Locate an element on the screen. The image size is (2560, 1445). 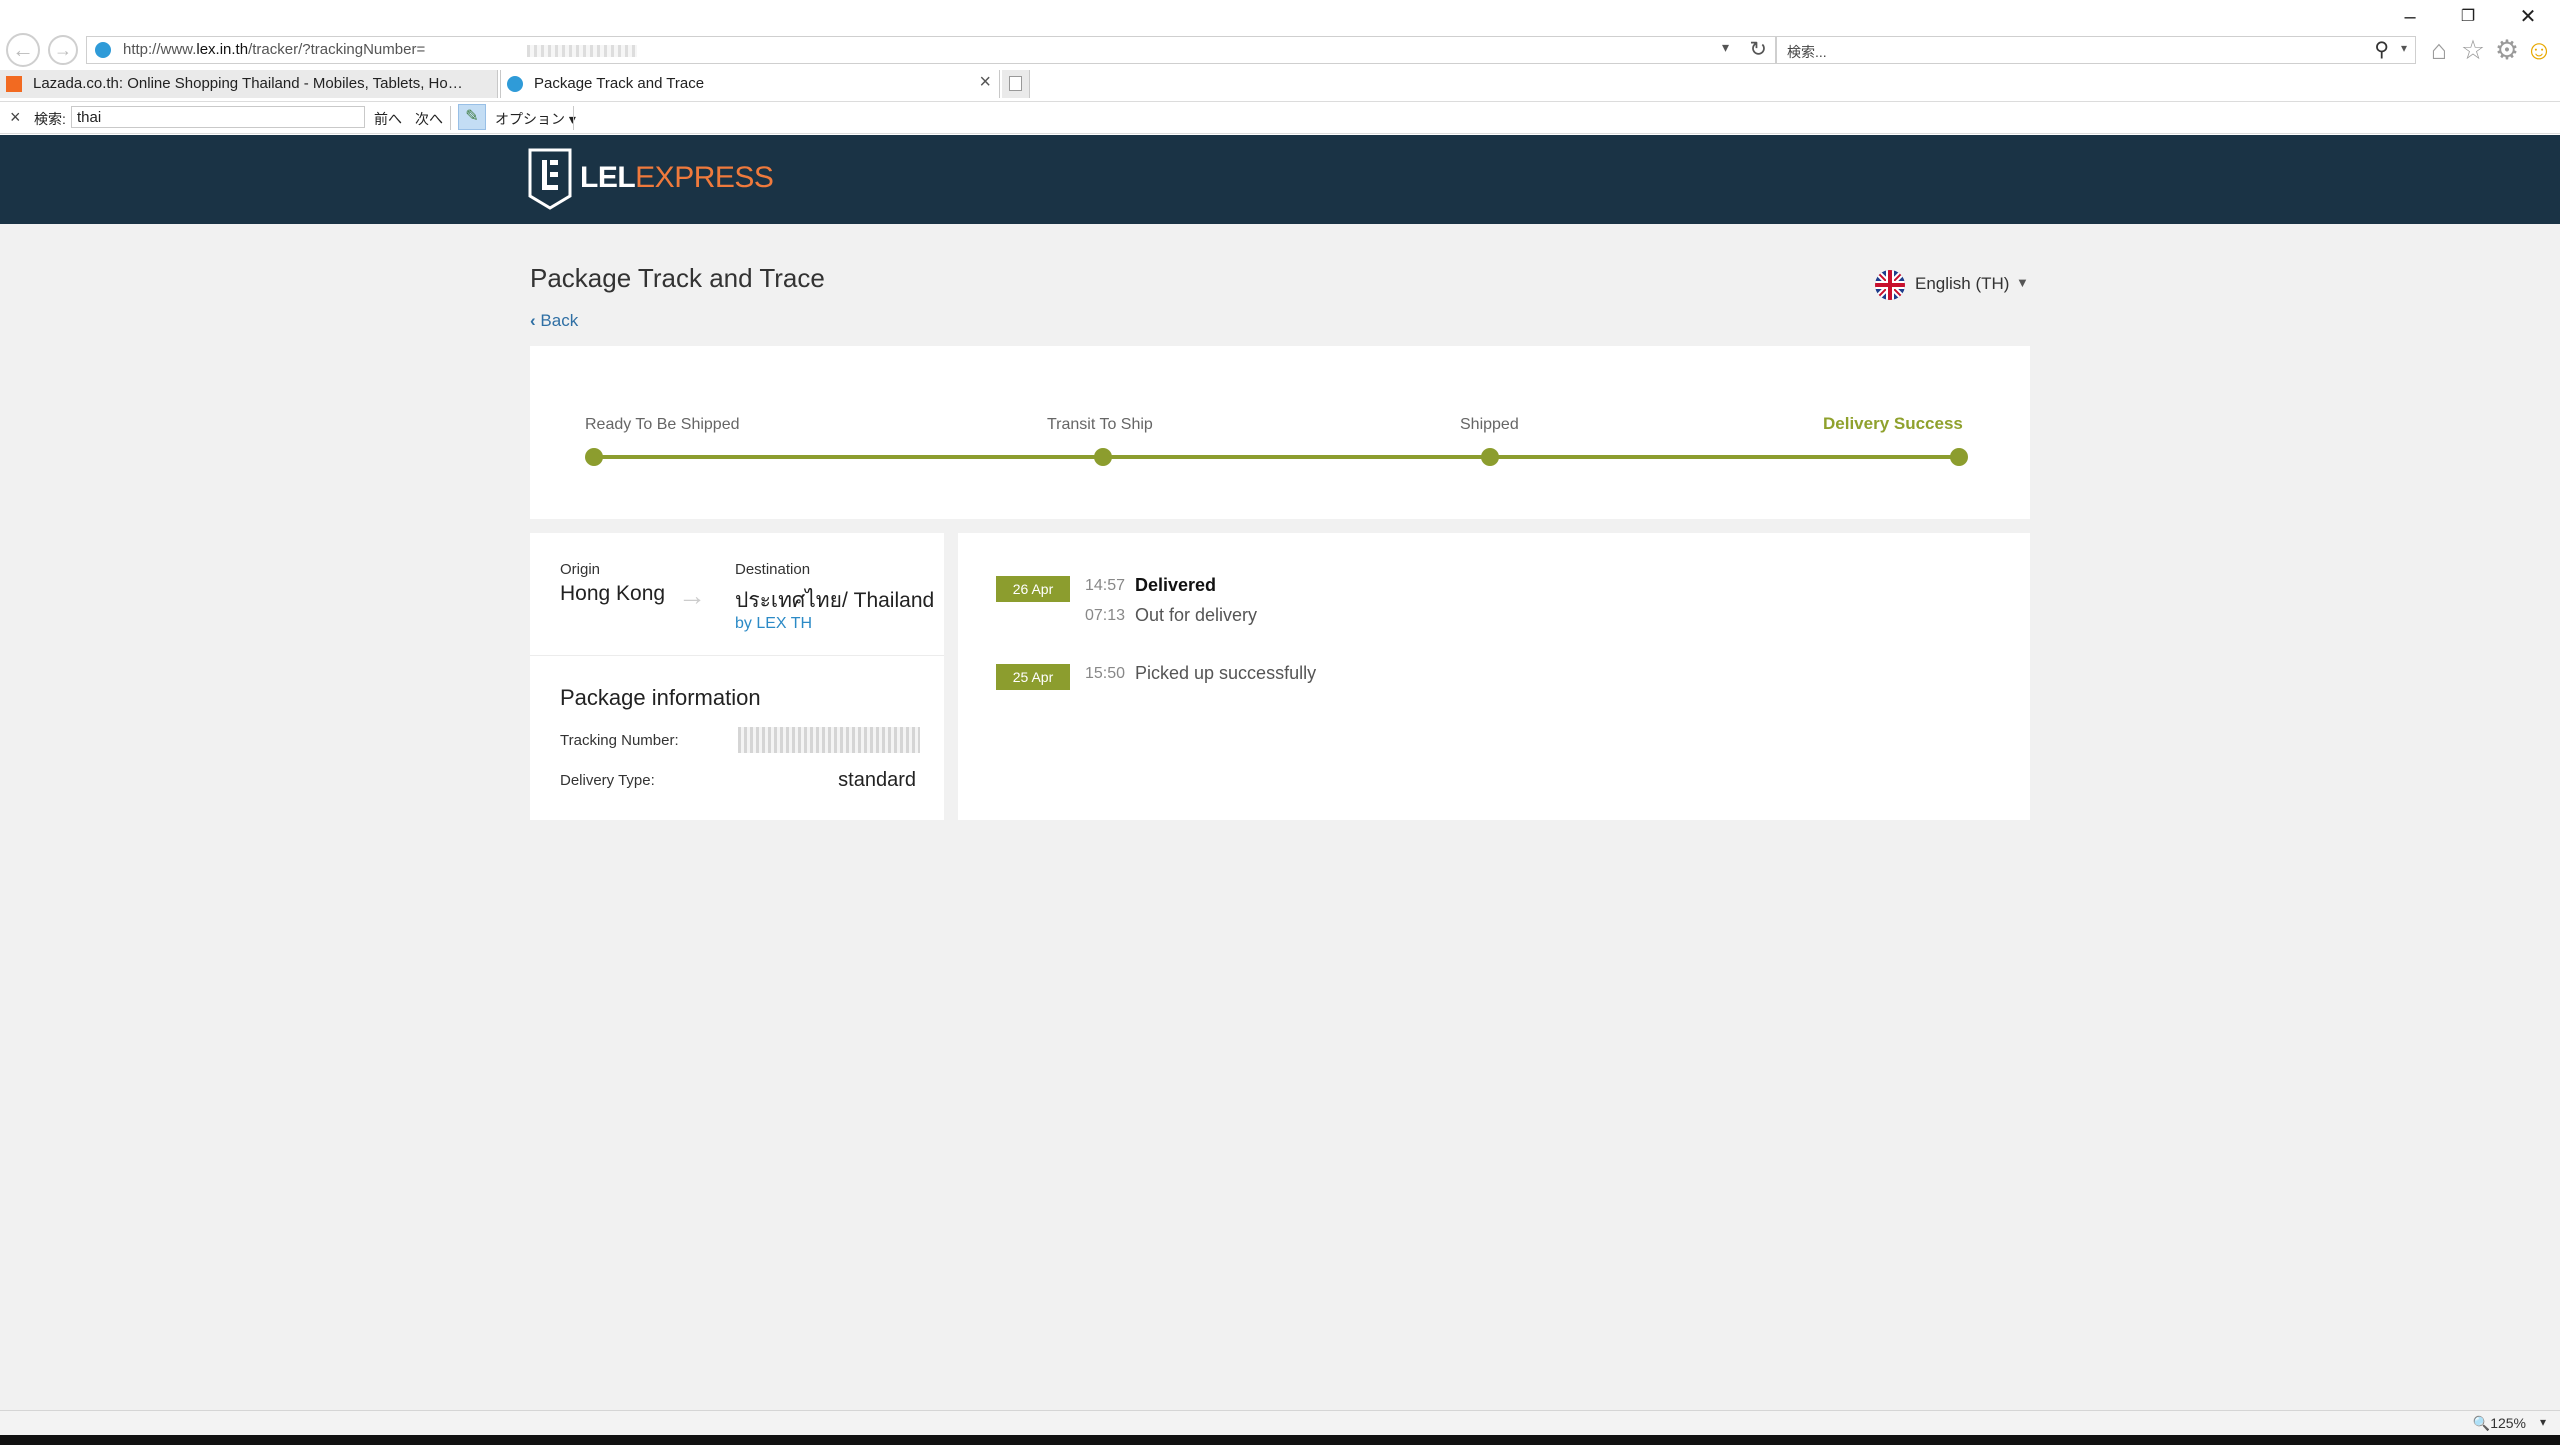
gear-icon: ⚙ is located at coordinates (2507, 50).